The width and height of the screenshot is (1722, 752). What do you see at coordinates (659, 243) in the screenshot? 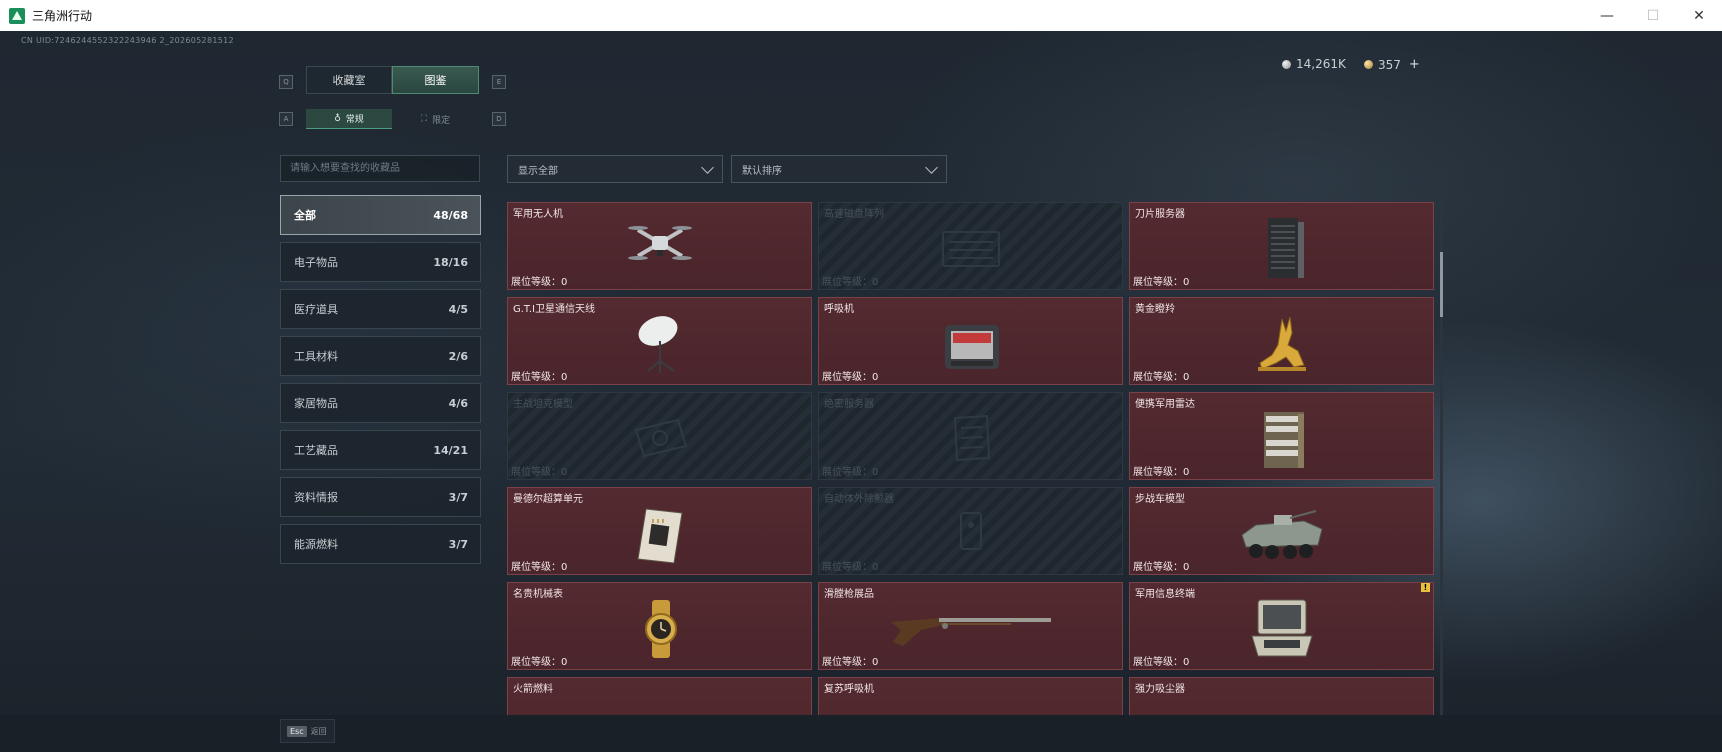
I see `drone-icon` at bounding box center [659, 243].